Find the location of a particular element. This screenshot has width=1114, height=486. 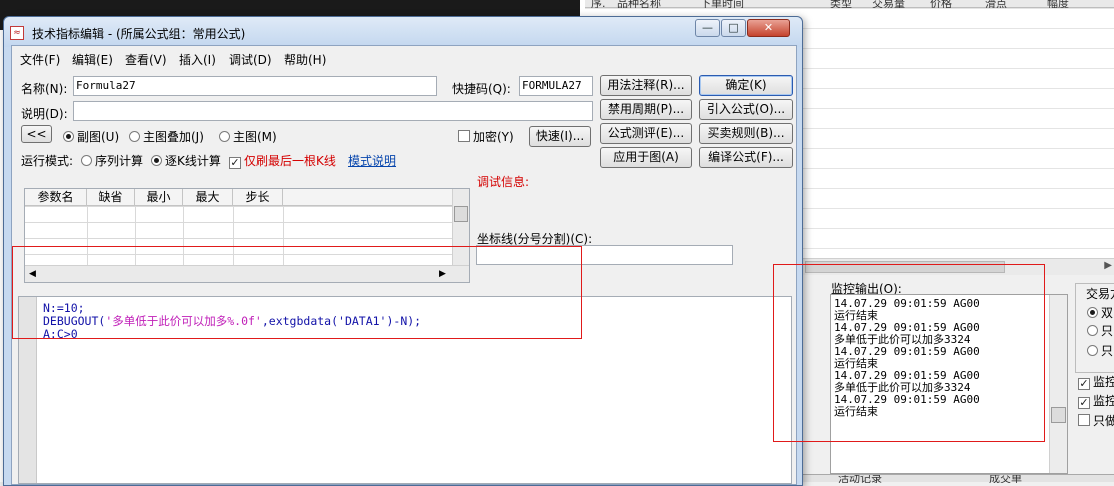

code-text: DEBUGOUT( is located at coordinates (74, 321).